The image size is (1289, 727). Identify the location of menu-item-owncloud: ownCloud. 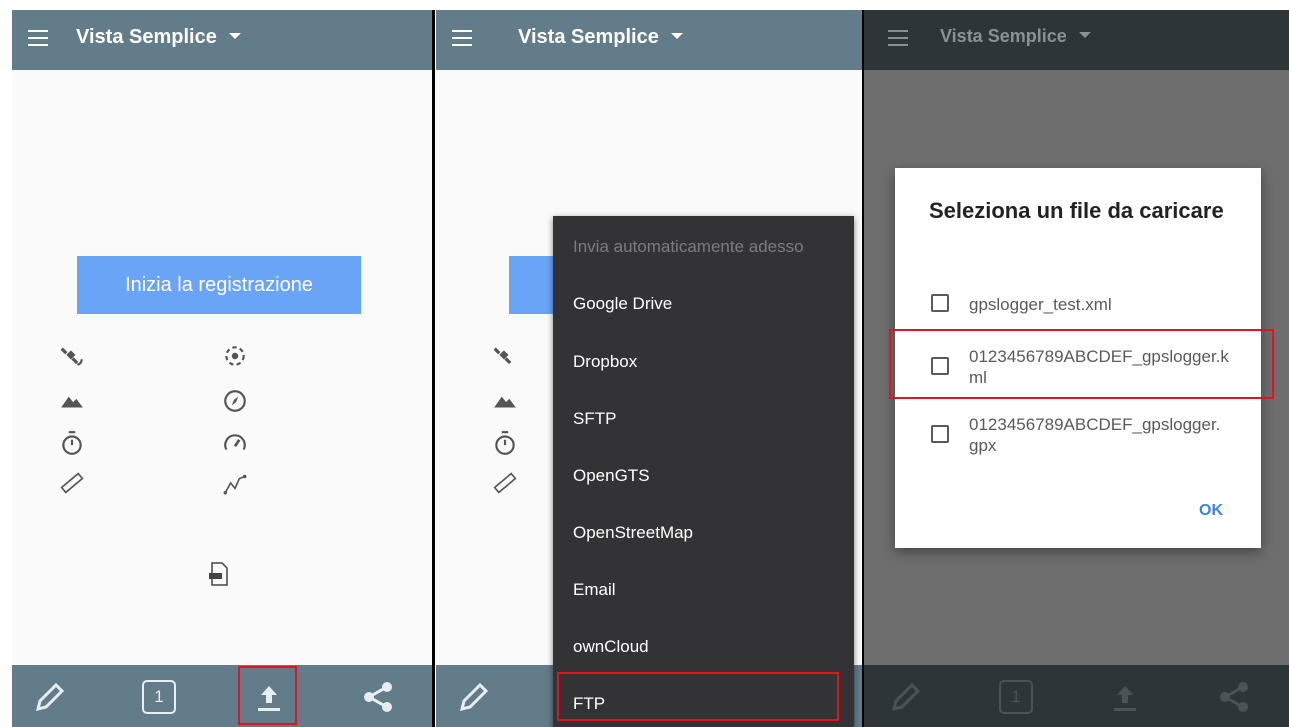
(703, 647).